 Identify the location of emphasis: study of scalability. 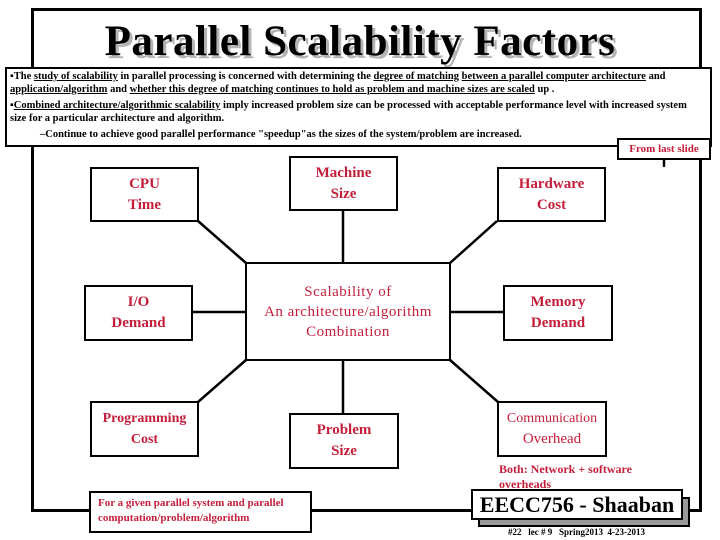
(75, 76).